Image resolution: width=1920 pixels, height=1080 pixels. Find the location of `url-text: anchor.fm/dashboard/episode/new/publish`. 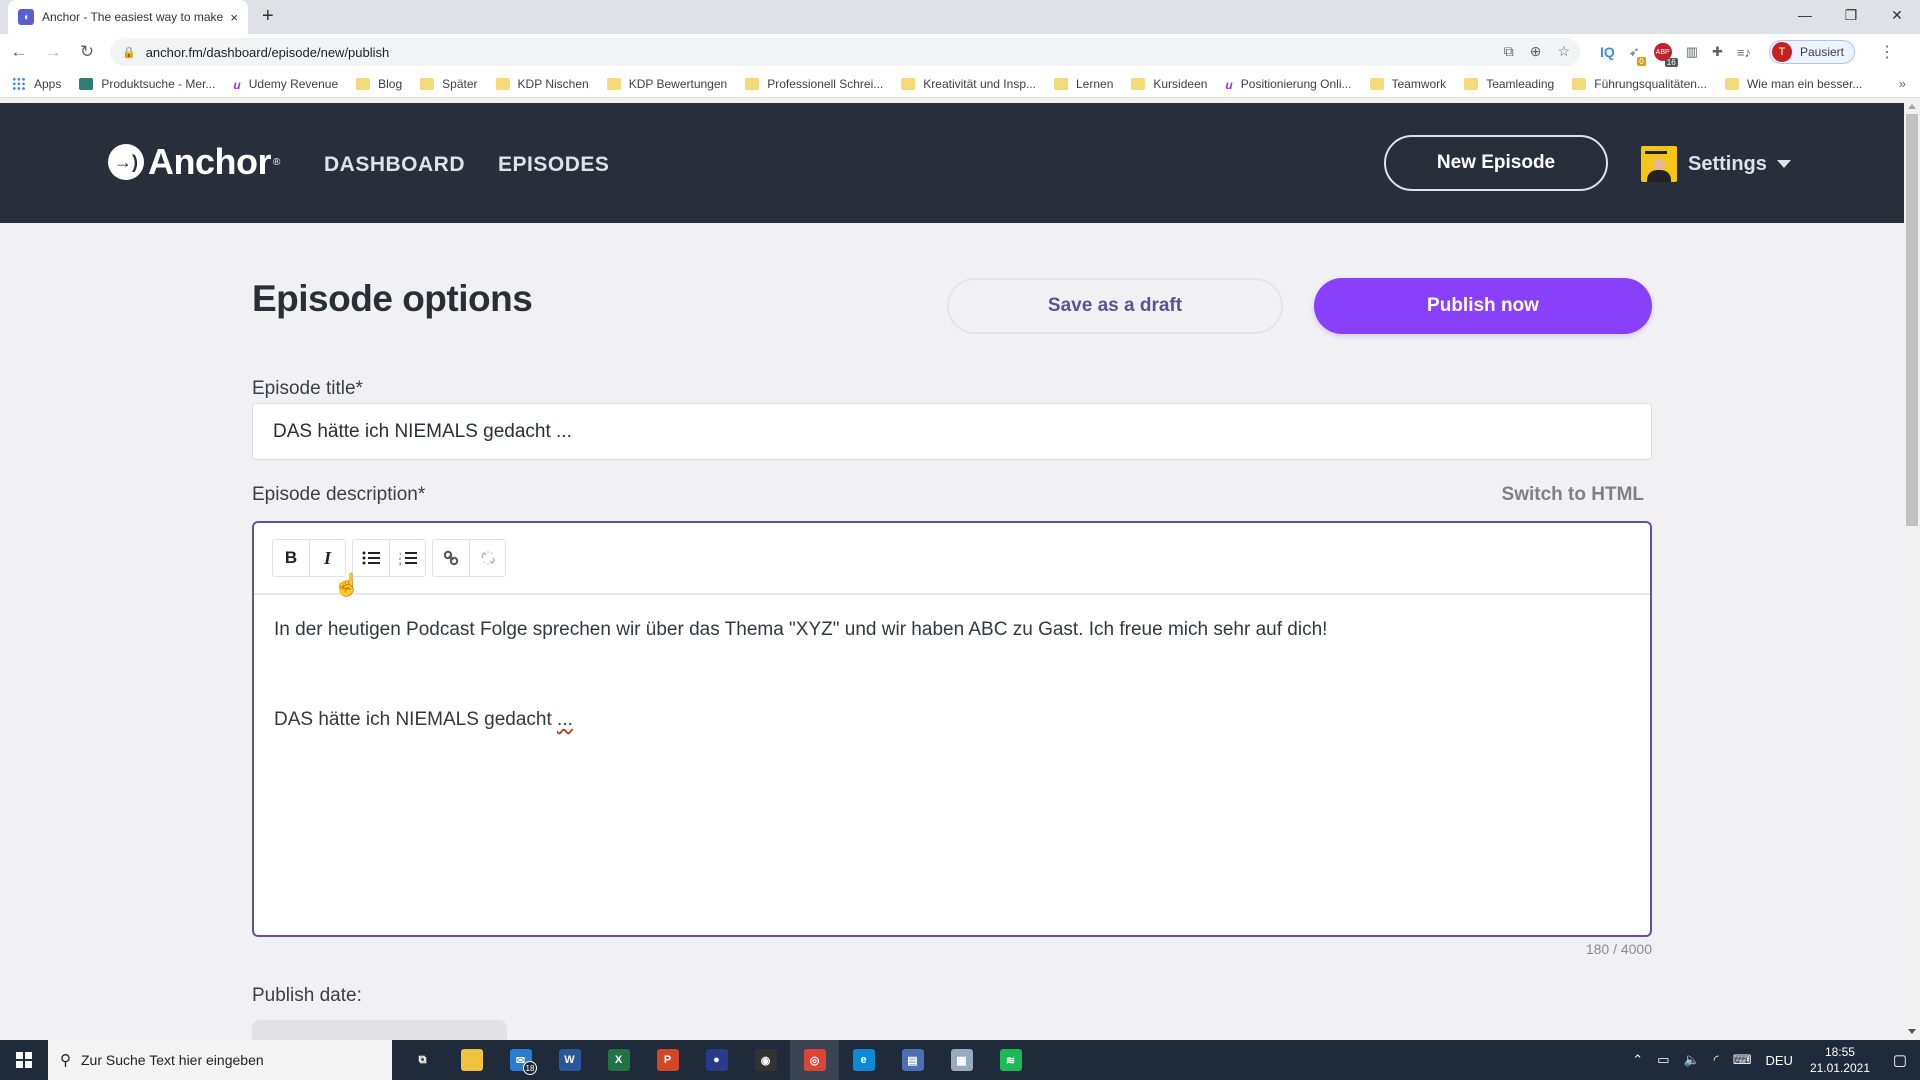

url-text: anchor.fm/dashboard/episode/new/publish is located at coordinates (268, 52).